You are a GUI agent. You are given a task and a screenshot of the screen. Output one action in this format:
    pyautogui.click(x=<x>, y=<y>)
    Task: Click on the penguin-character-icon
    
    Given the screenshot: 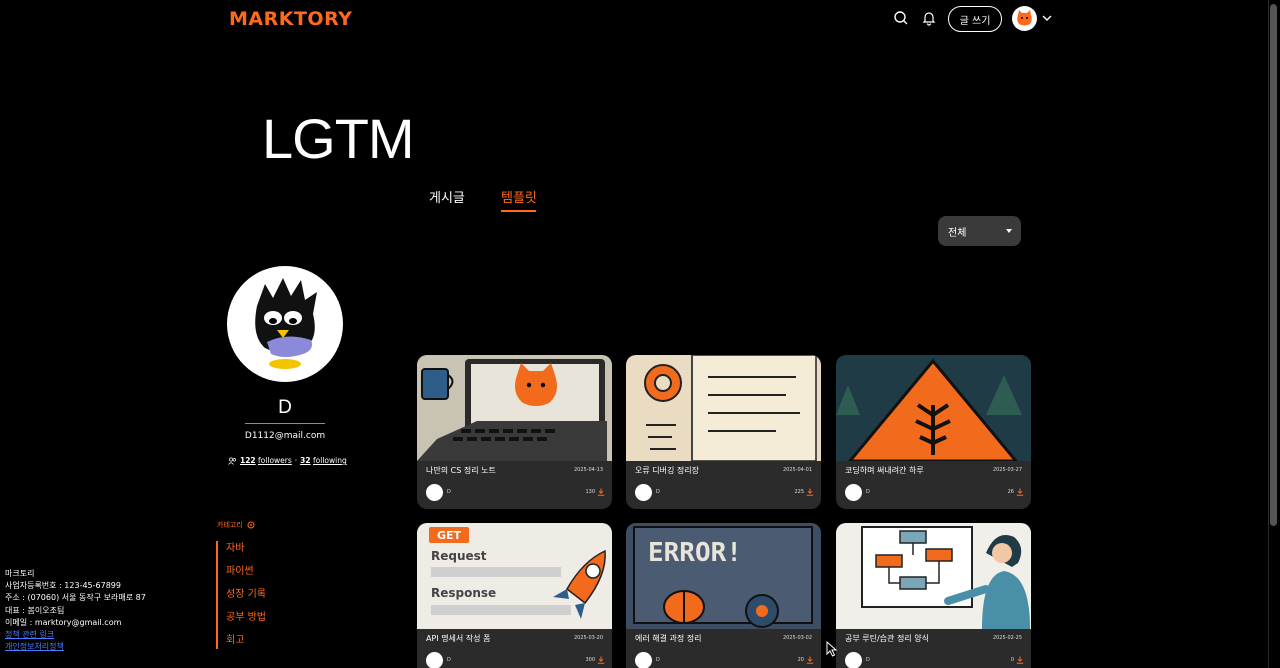 What is the action you would take?
    pyautogui.click(x=286, y=323)
    